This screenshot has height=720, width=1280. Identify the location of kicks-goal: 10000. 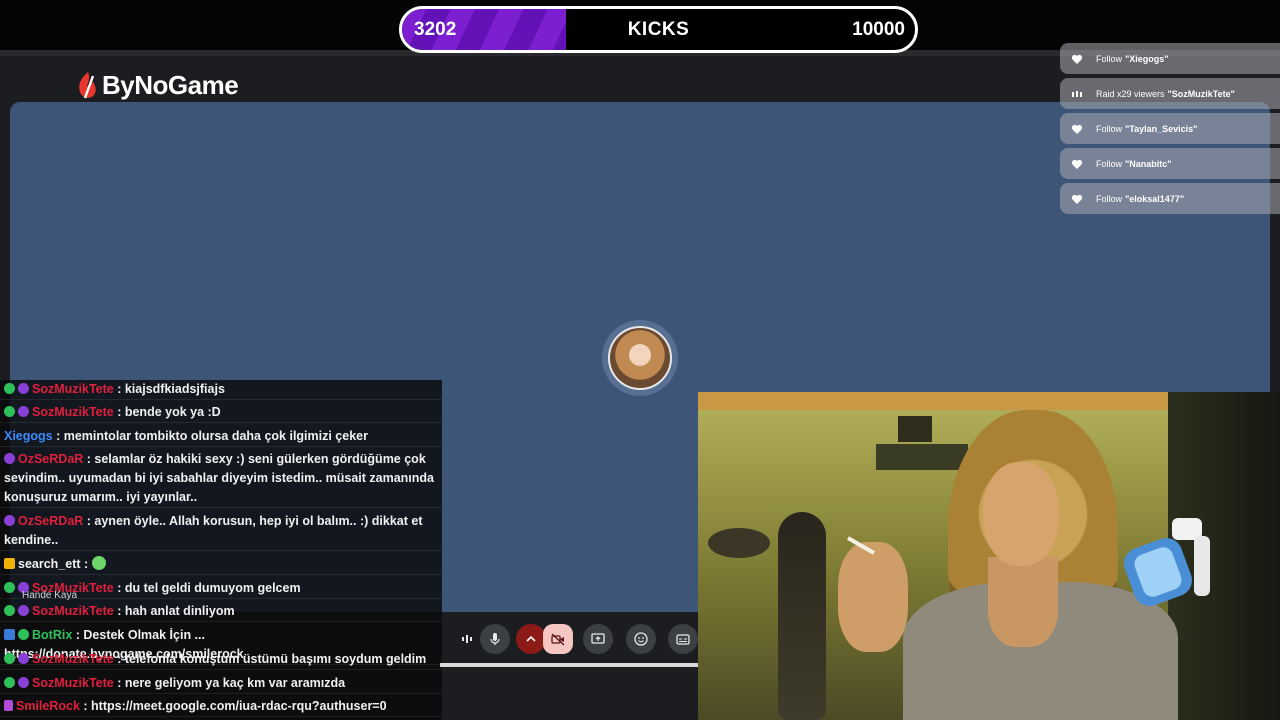
(878, 29).